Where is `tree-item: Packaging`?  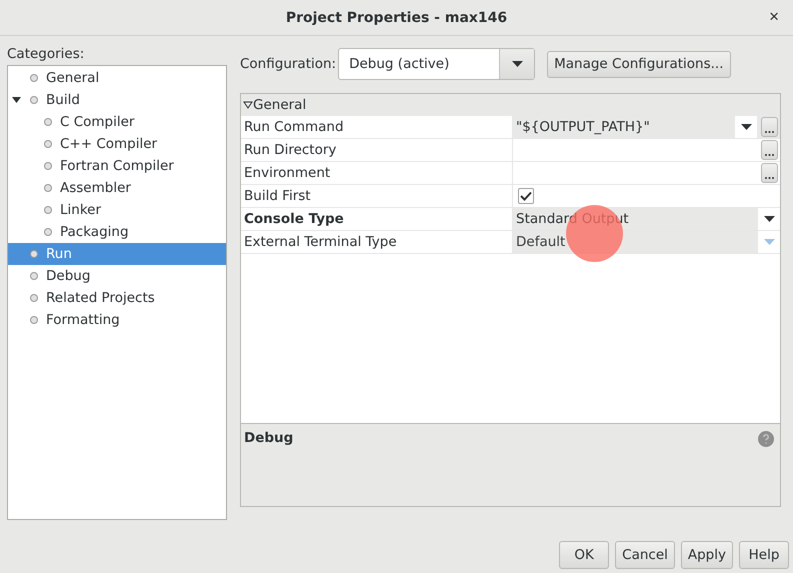
tree-item: Packaging is located at coordinates (117, 232).